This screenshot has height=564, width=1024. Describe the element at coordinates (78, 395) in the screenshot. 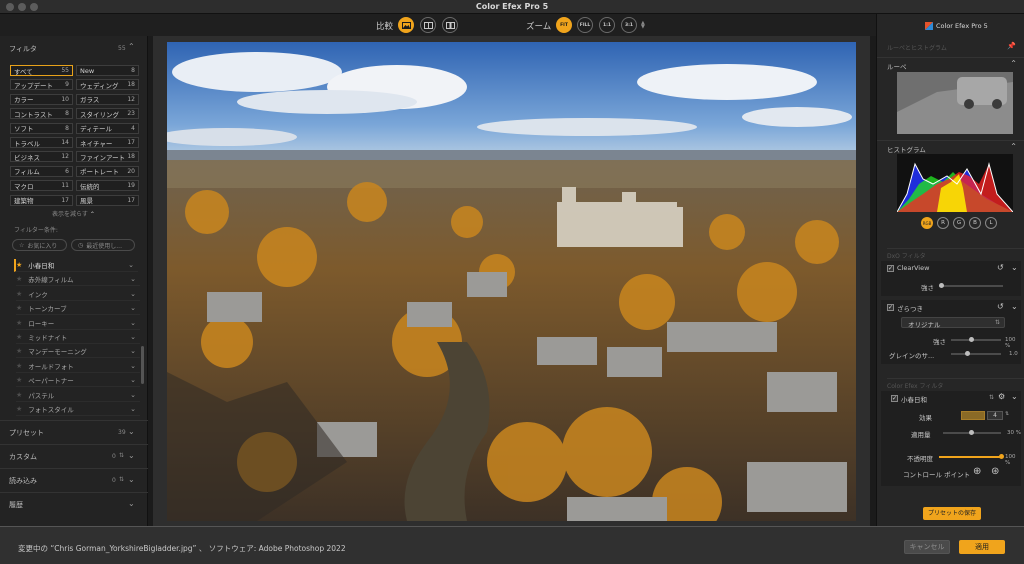

I see `filter-list-item: ★ パステル ⌄` at that location.